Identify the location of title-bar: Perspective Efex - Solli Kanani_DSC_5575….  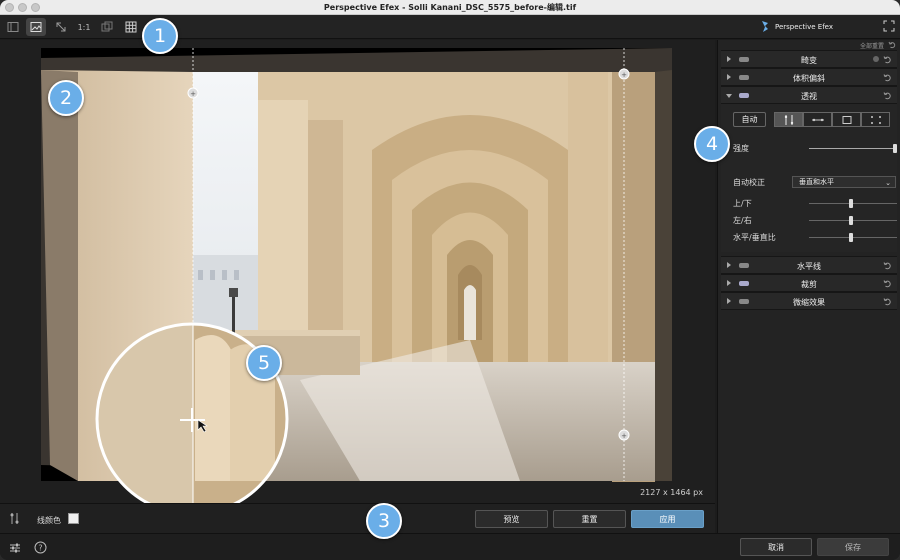
(450, 7).